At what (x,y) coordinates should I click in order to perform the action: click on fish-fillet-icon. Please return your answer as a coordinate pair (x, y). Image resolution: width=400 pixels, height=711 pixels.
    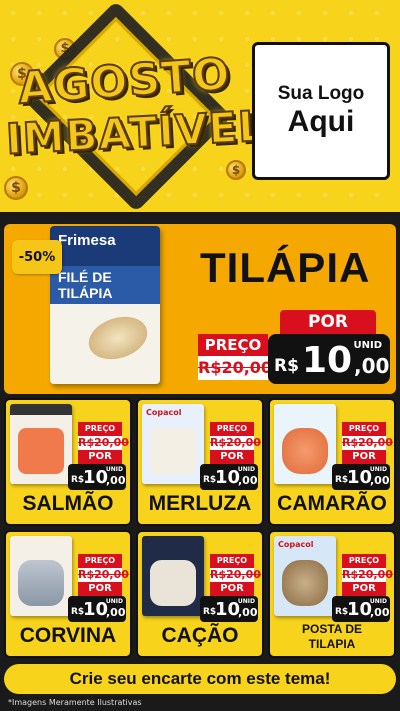
    Looking at the image, I should click on (118, 338).